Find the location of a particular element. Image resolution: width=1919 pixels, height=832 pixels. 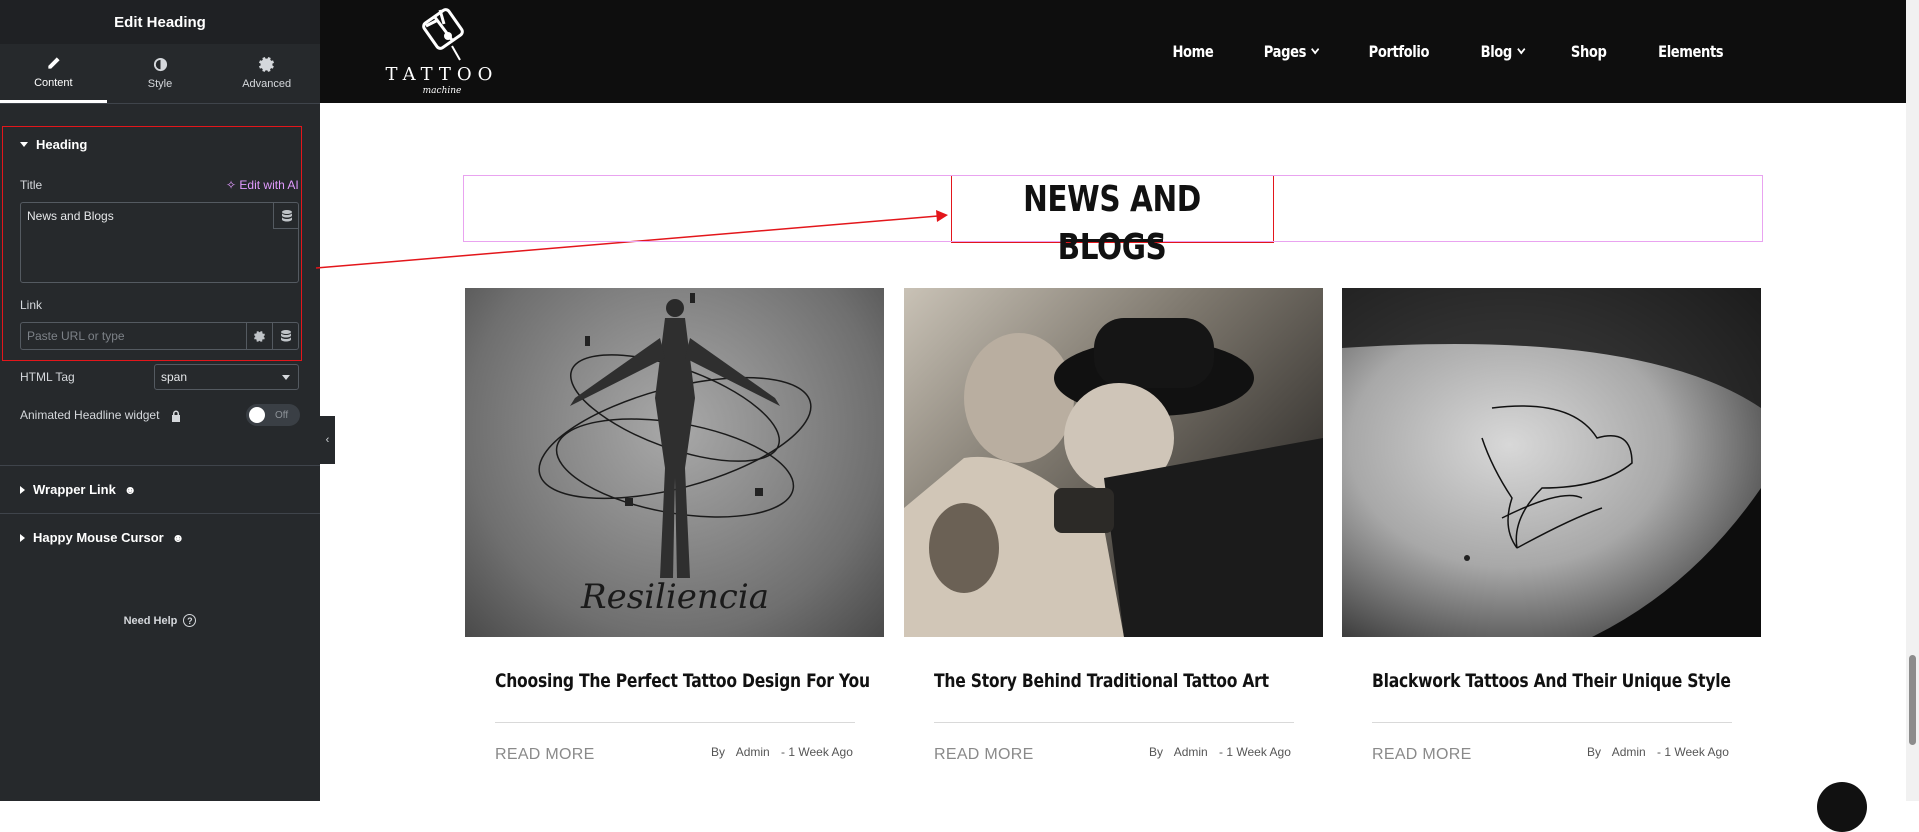

post-1-by: By is located at coordinates (718, 752).